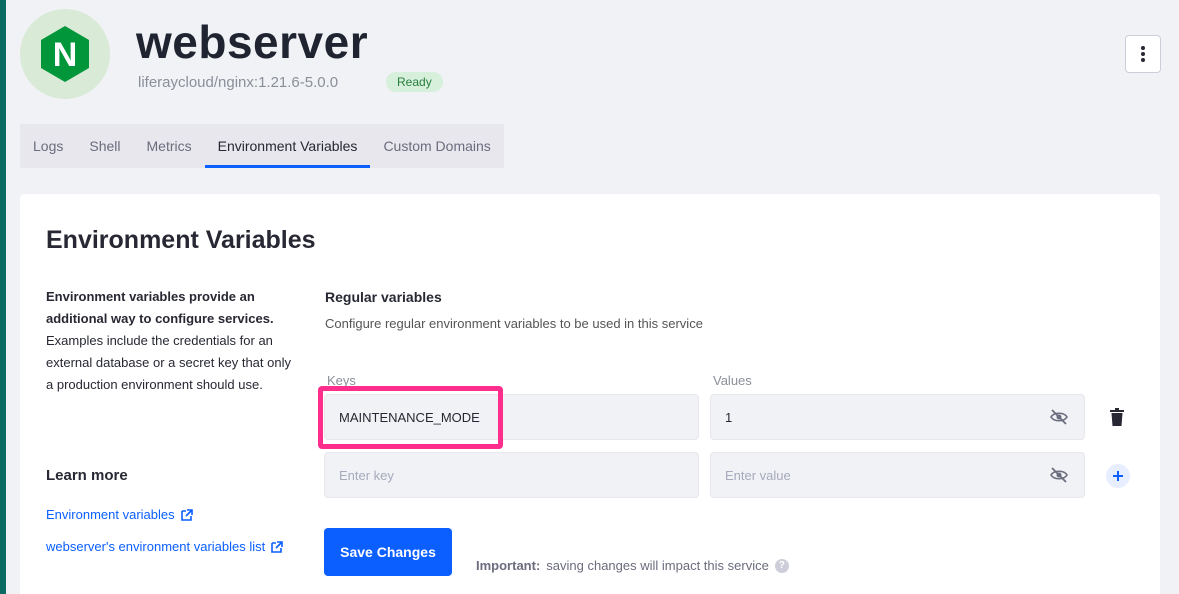  I want to click on tab-logs: Logs, so click(48, 146).